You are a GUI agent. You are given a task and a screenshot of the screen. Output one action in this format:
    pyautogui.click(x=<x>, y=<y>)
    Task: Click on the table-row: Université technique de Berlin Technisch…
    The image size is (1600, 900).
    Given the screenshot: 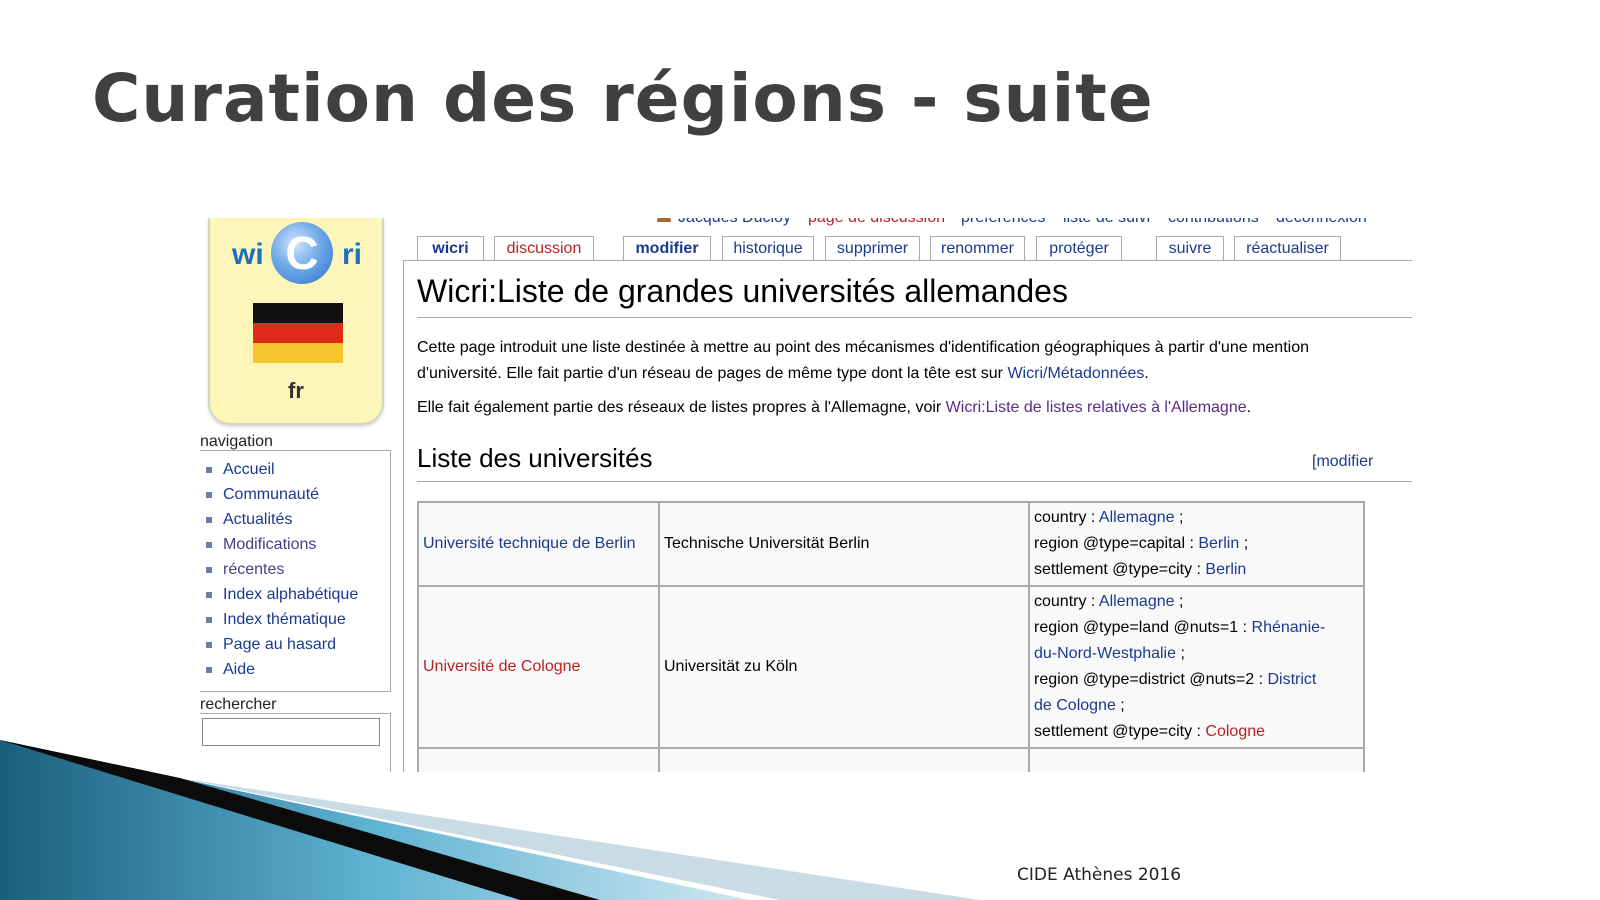 What is the action you would take?
    pyautogui.click(x=891, y=544)
    